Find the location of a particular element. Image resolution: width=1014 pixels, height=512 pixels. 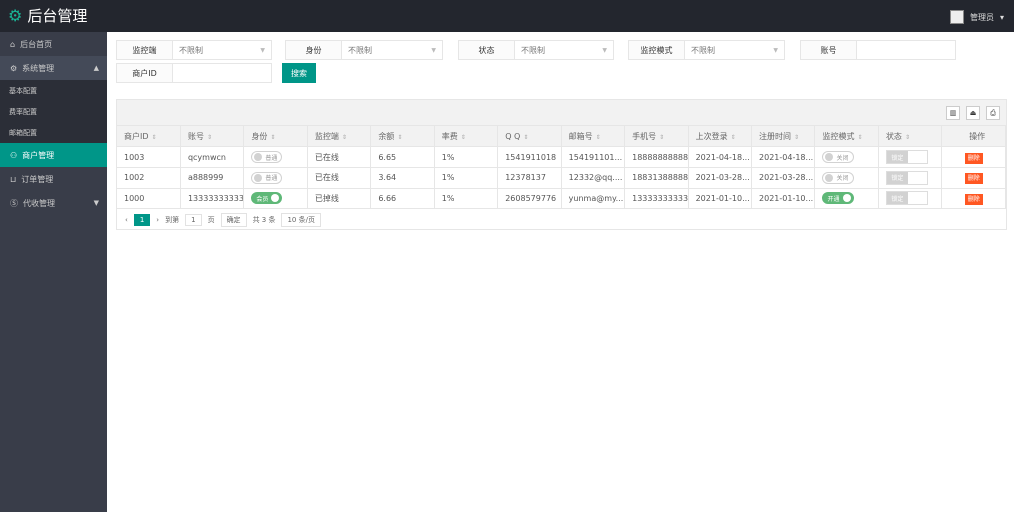

confirm-button: 确定 is located at coordinates (233, 219).